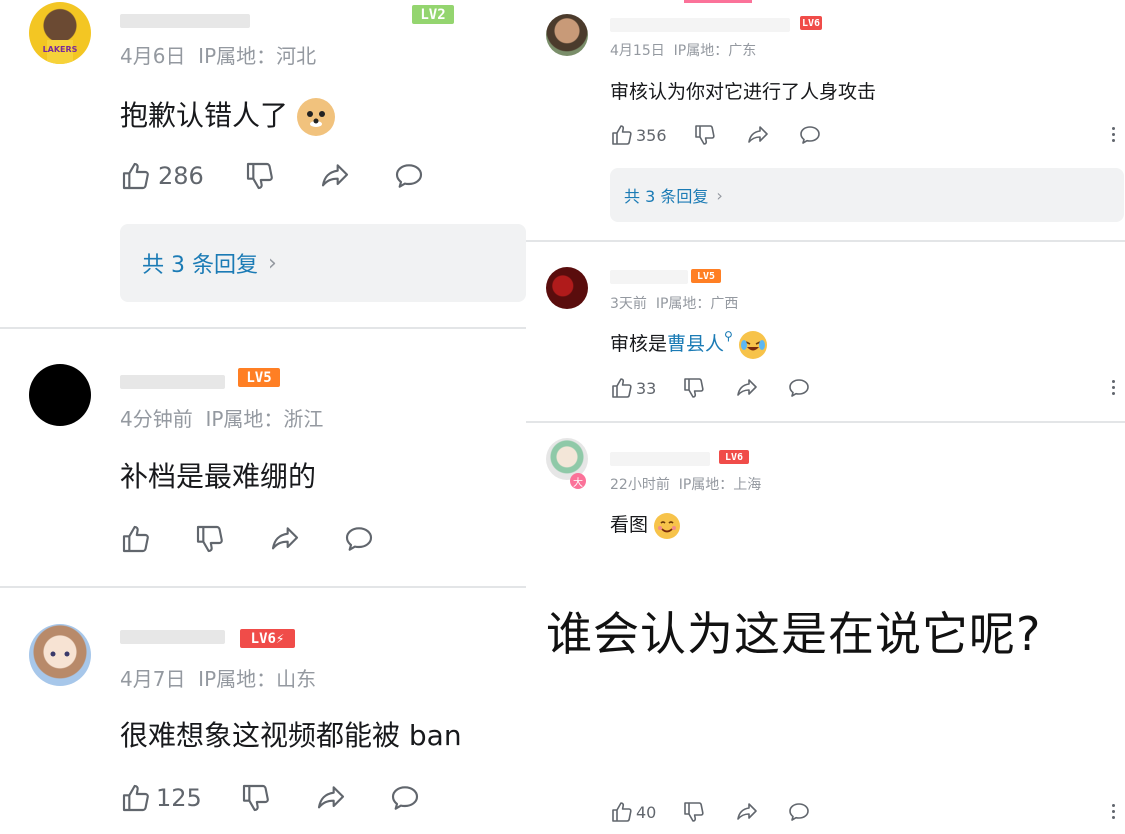 The image size is (1125, 834). What do you see at coordinates (637, 51) in the screenshot?
I see `comment-date: 4月15日` at bounding box center [637, 51].